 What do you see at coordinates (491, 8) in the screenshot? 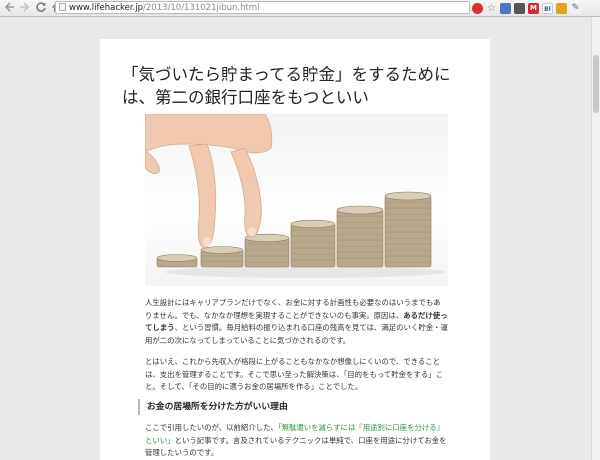
I see `star-icon: ☆` at bounding box center [491, 8].